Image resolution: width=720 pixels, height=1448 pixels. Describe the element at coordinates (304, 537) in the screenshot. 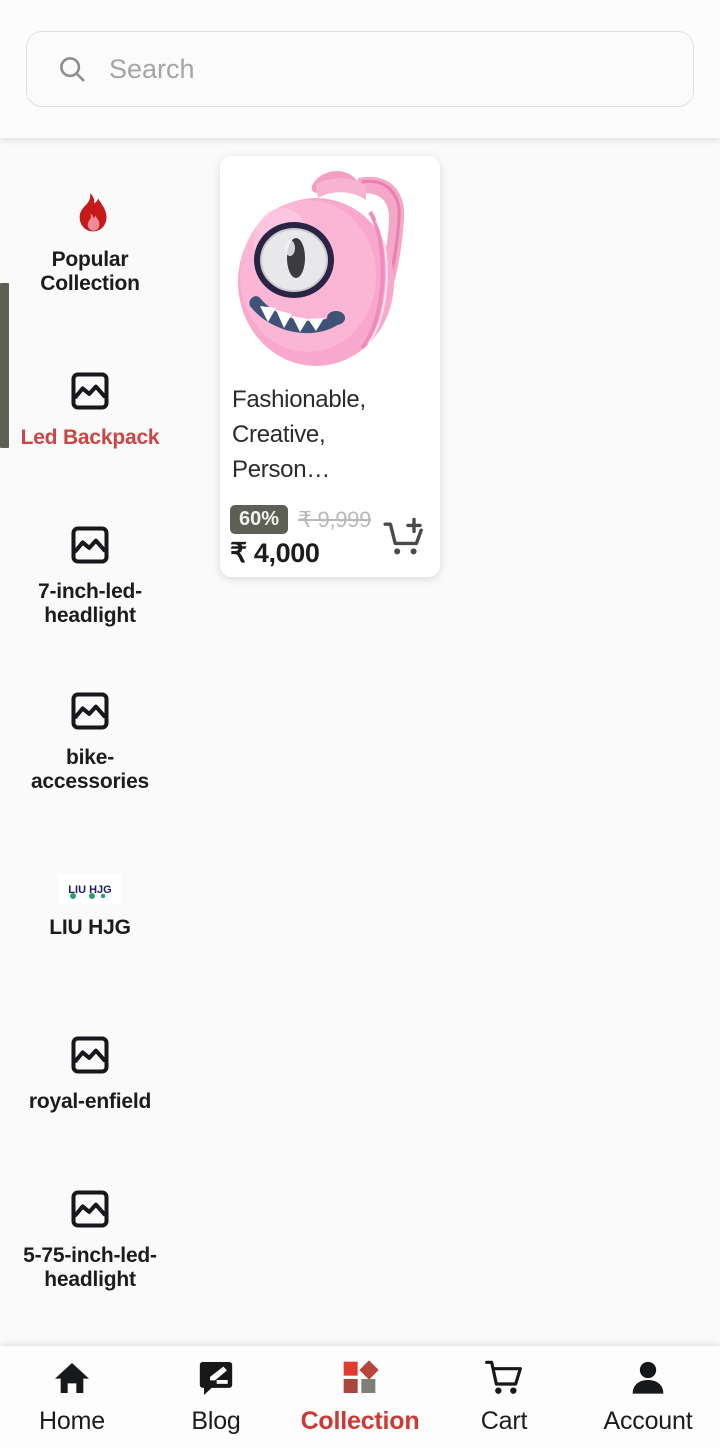

I see `price-group: 60% ₹ 9,999 ₹ 4,000` at that location.